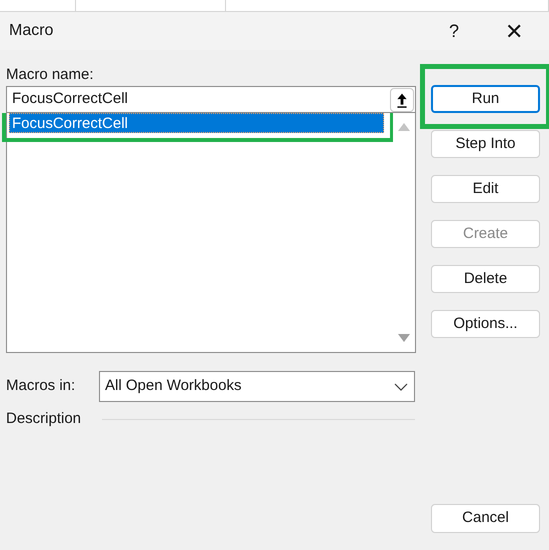 This screenshot has height=550, width=549. I want to click on field-label: Macro name:, so click(50, 75).